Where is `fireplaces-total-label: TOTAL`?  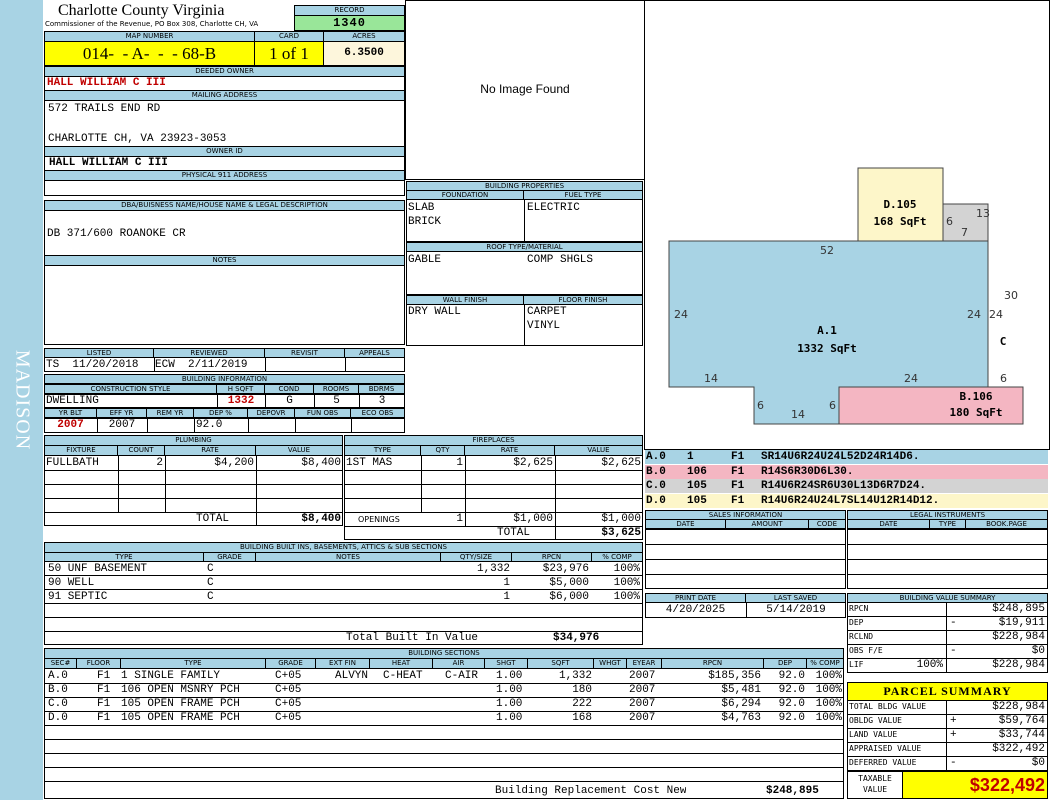
fireplaces-total-label: TOTAL is located at coordinates (514, 533).